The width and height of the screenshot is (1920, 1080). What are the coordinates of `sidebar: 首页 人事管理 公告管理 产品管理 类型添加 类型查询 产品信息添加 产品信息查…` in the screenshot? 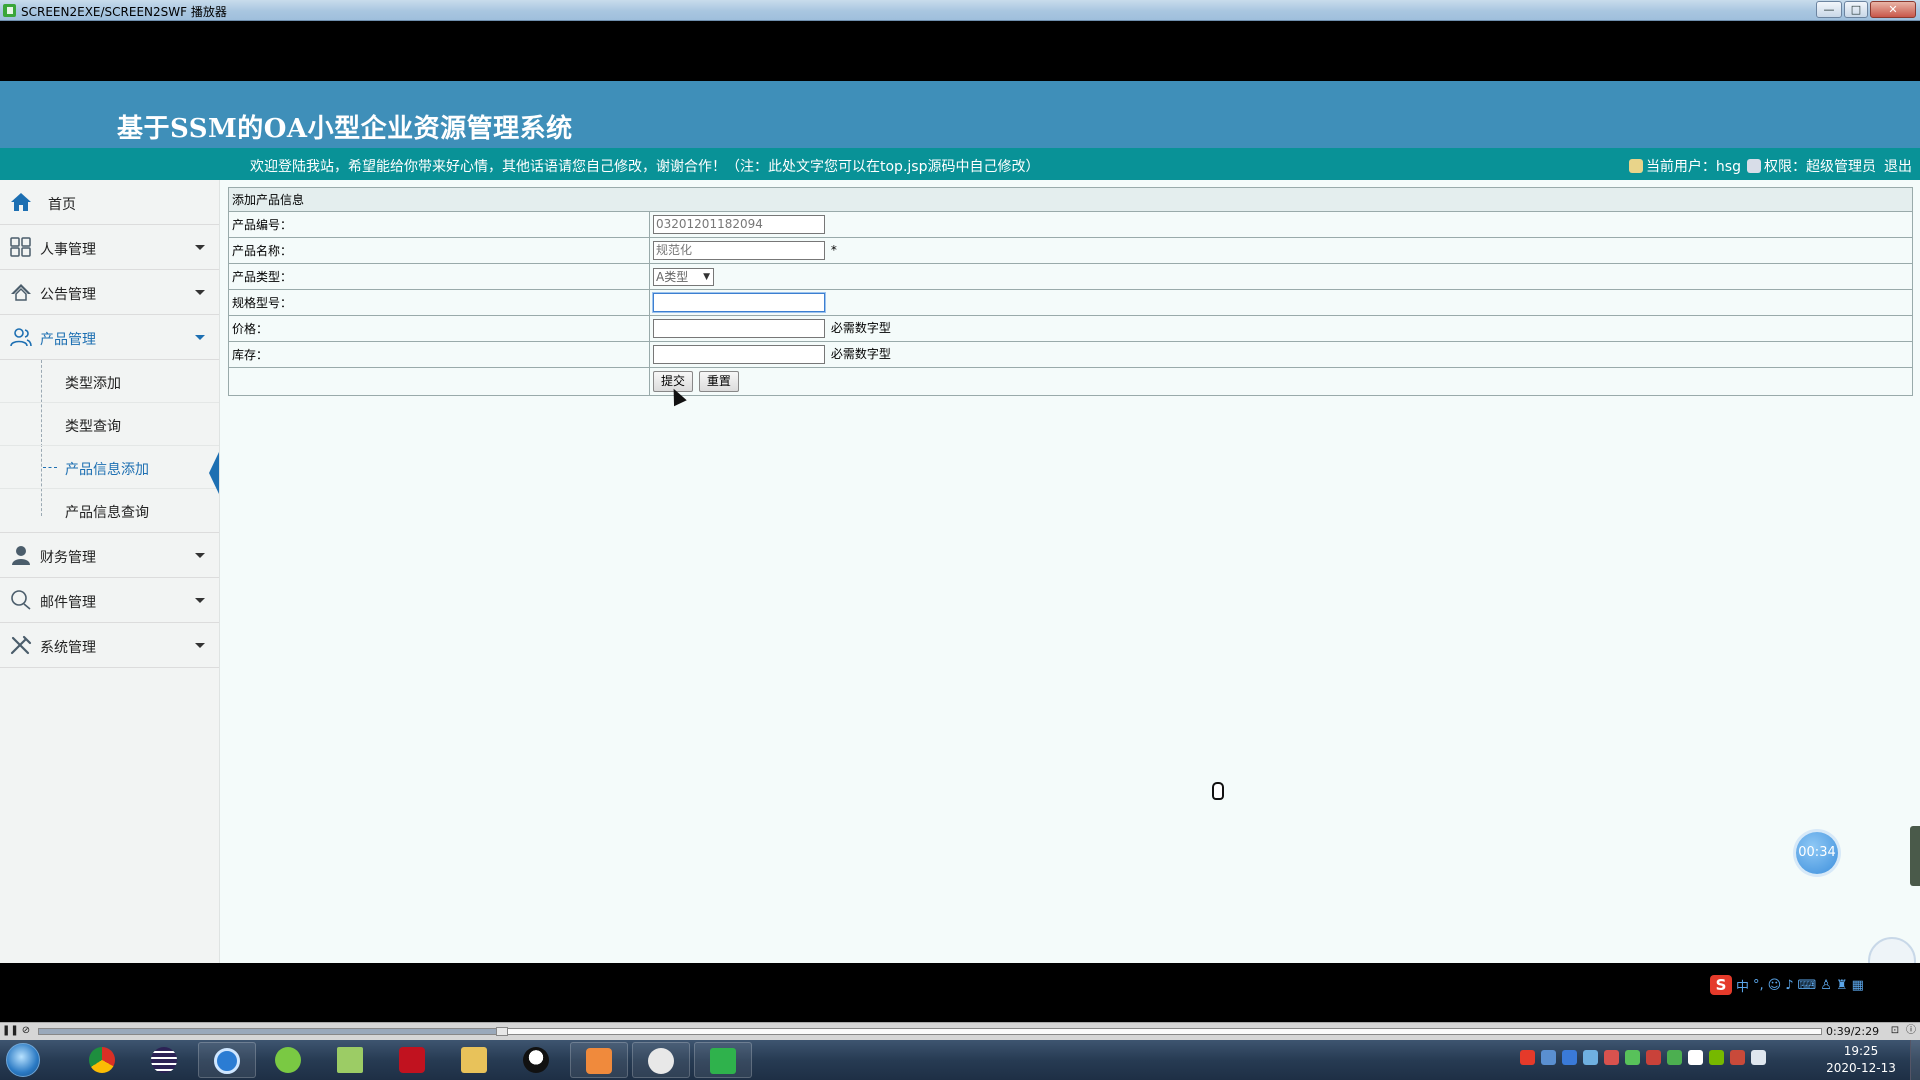 It's located at (110, 571).